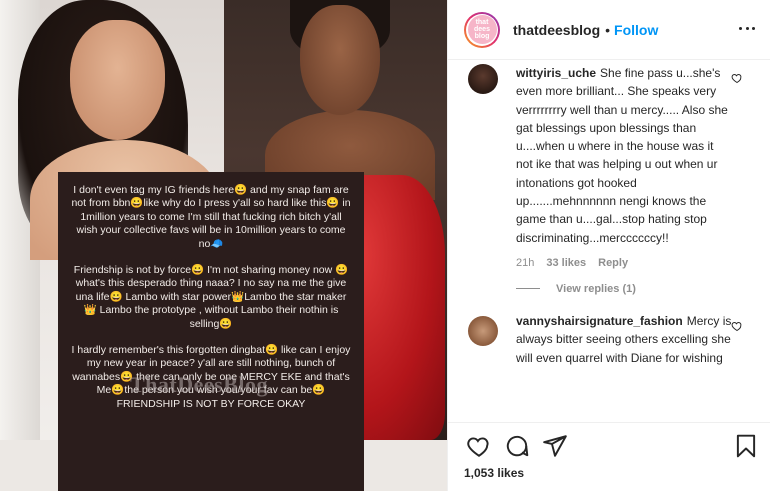  Describe the element at coordinates (555, 446) in the screenshot. I see `share-icon` at that location.